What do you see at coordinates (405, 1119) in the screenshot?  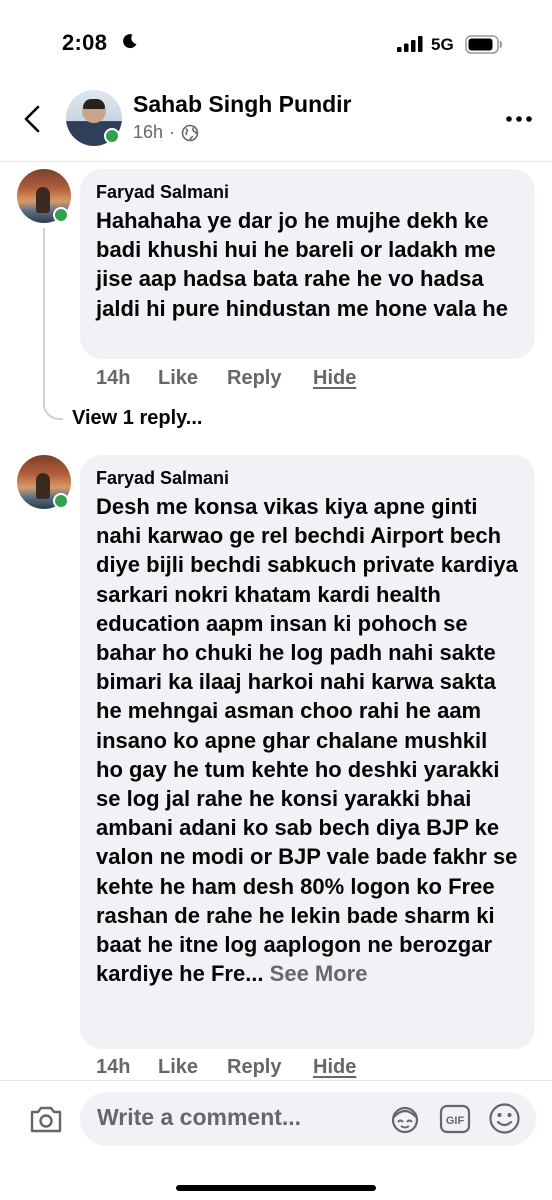 I see `avatar-sticker-icon` at bounding box center [405, 1119].